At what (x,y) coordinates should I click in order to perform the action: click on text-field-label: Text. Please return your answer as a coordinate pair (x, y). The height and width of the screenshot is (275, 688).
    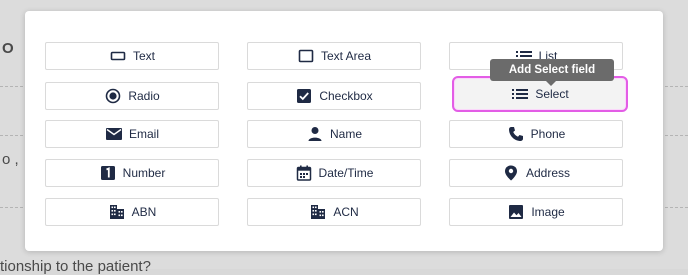
    Looking at the image, I should click on (143, 56).